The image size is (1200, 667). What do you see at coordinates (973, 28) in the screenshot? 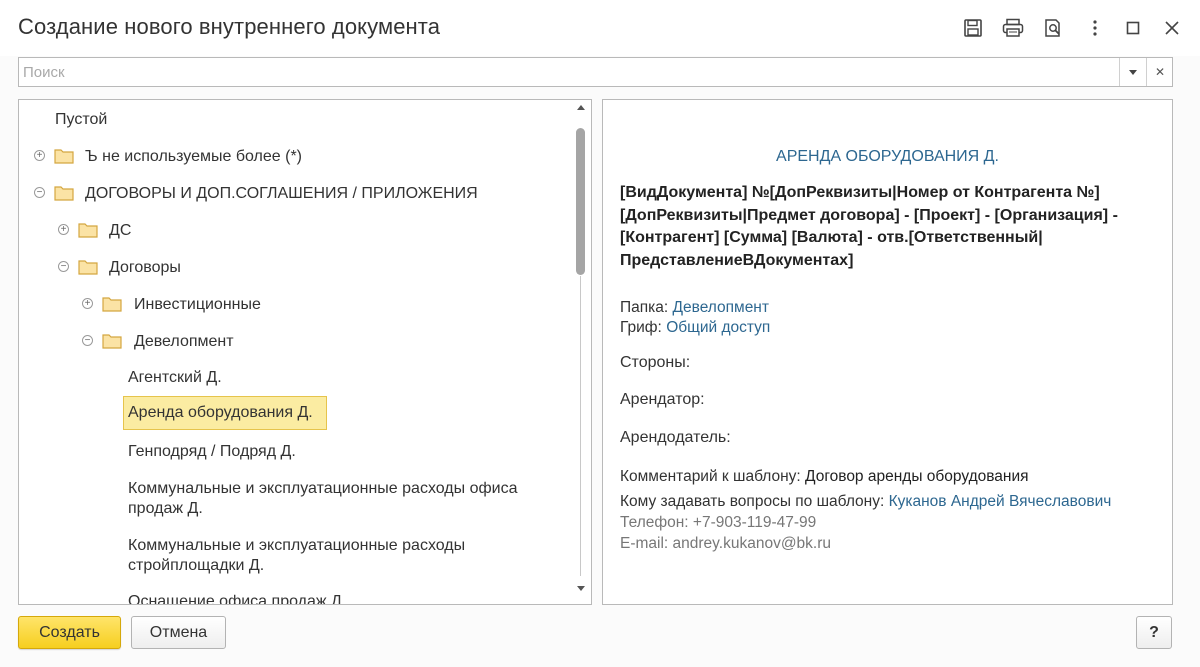
I see `save-icon` at bounding box center [973, 28].